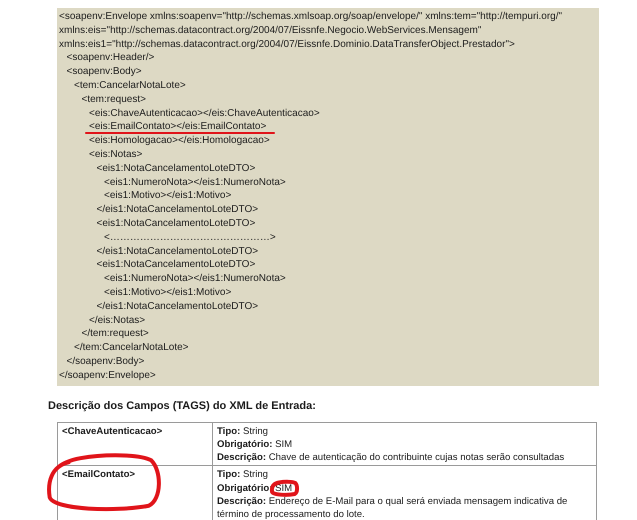 The image size is (637, 520). I want to click on field-detail: Descrição: Endereço de E-Mail para o qual será enviada mensagem indicativa de término de processamento do lote., so click(392, 507).